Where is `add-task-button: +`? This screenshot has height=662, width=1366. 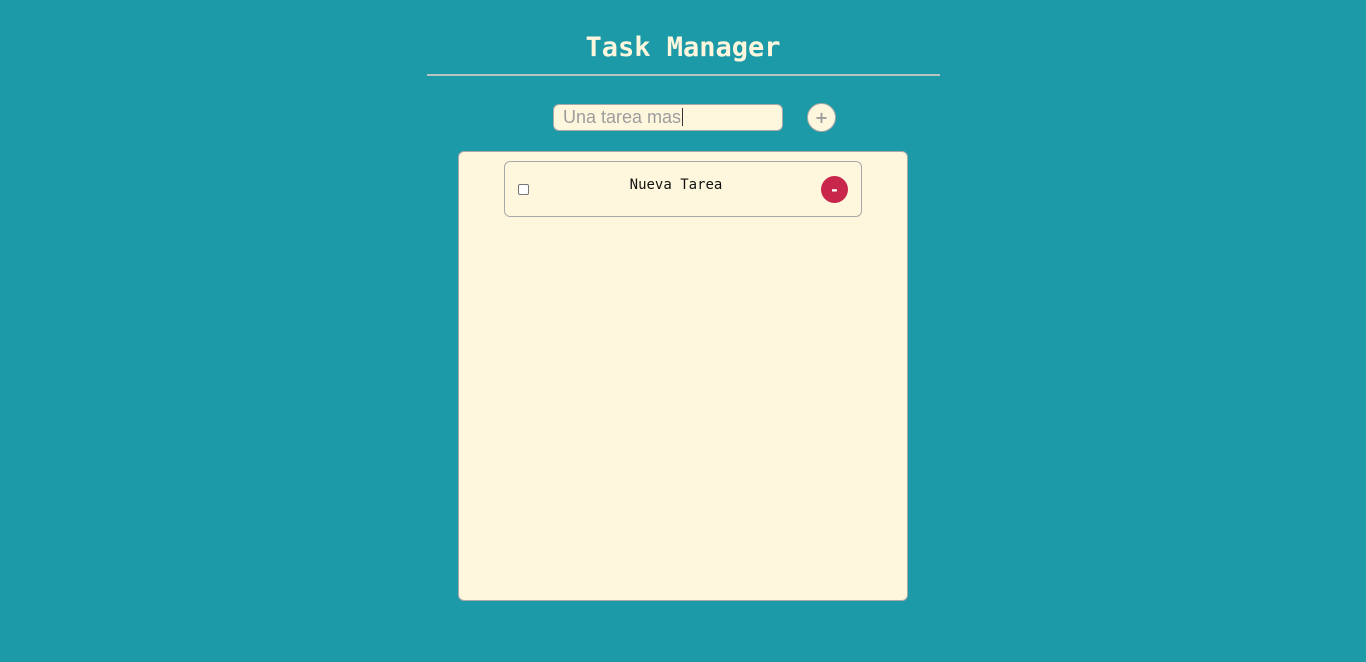 add-task-button: + is located at coordinates (821, 117).